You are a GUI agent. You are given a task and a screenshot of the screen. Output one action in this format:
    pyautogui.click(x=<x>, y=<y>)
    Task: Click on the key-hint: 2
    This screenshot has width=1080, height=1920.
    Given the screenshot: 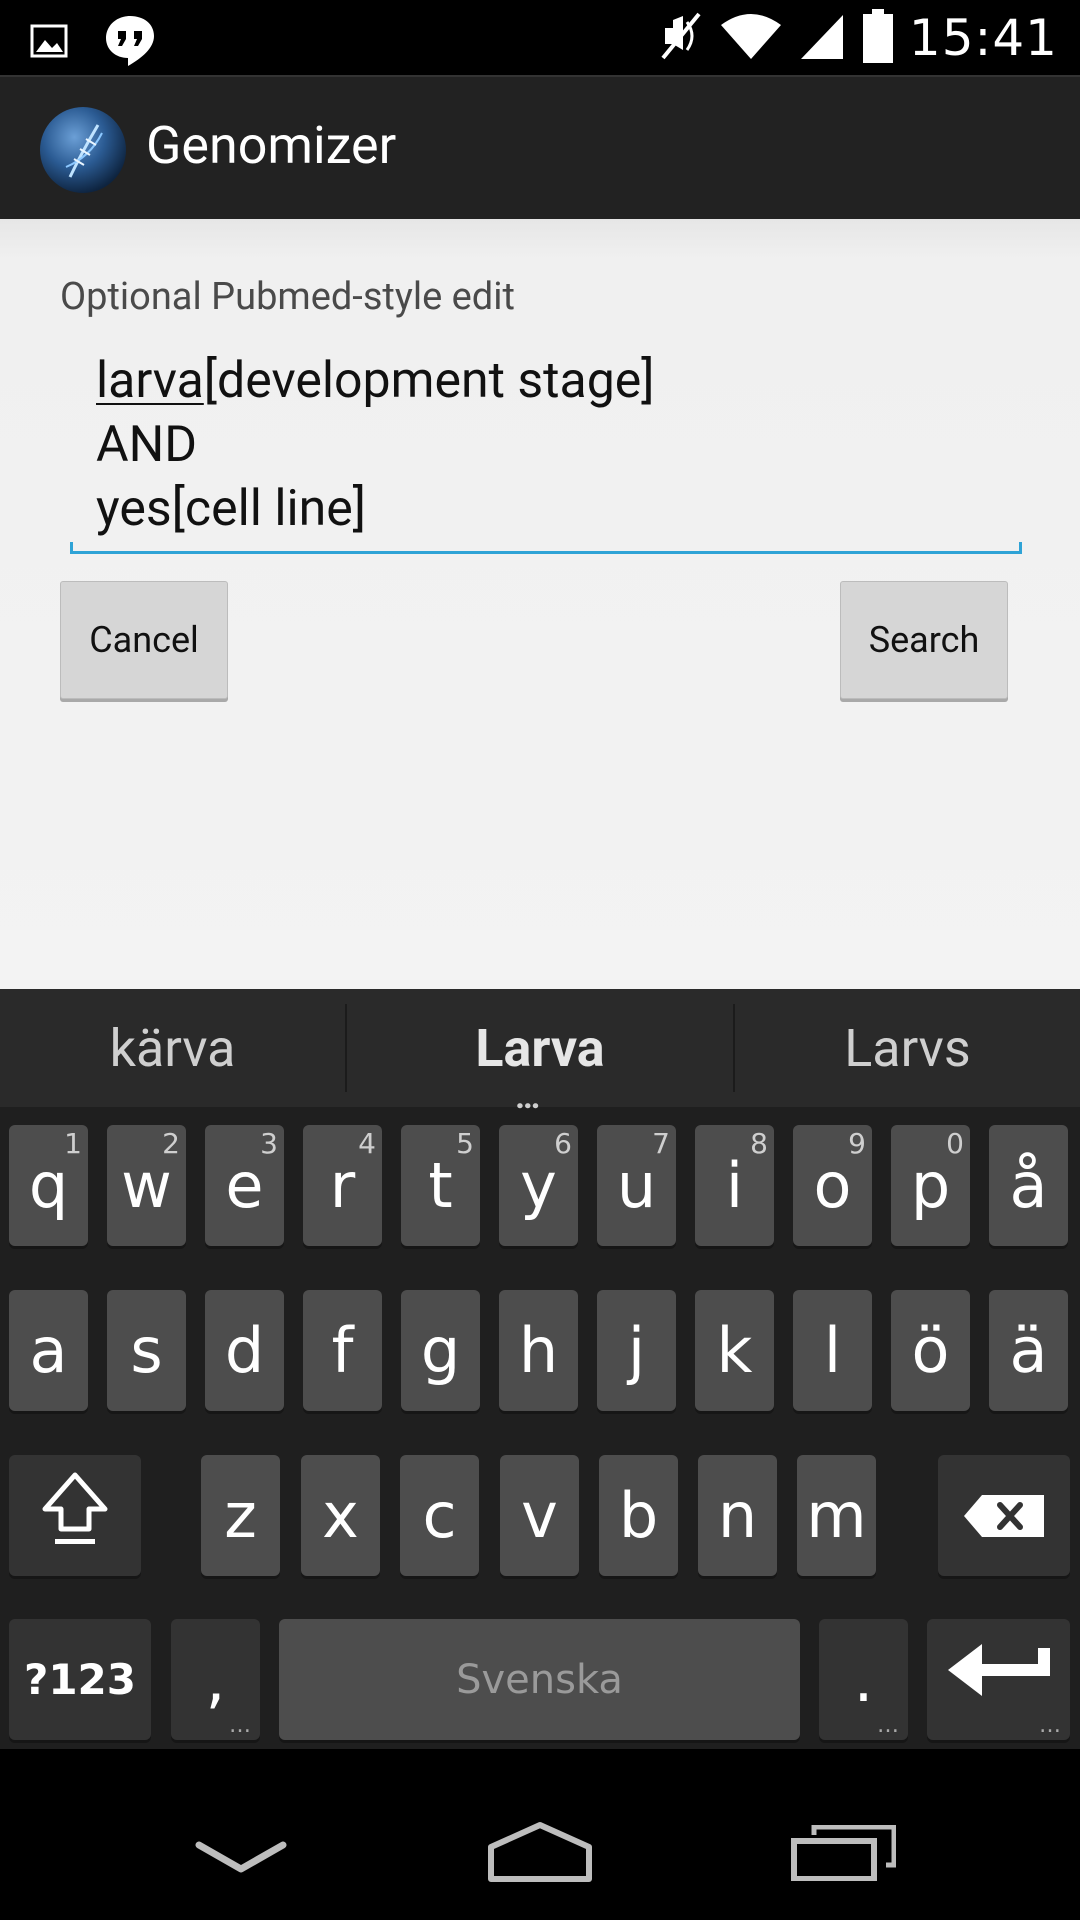 What is the action you would take?
    pyautogui.click(x=171, y=1143)
    